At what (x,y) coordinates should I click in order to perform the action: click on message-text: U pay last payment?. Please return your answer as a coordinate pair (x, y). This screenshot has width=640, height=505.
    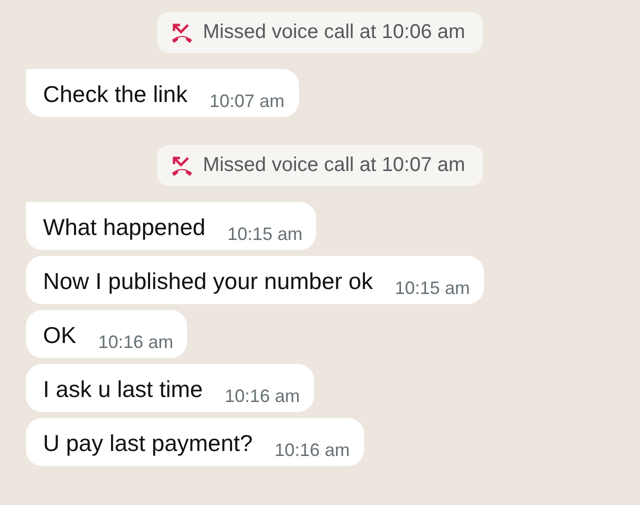
    Looking at the image, I should click on (148, 443).